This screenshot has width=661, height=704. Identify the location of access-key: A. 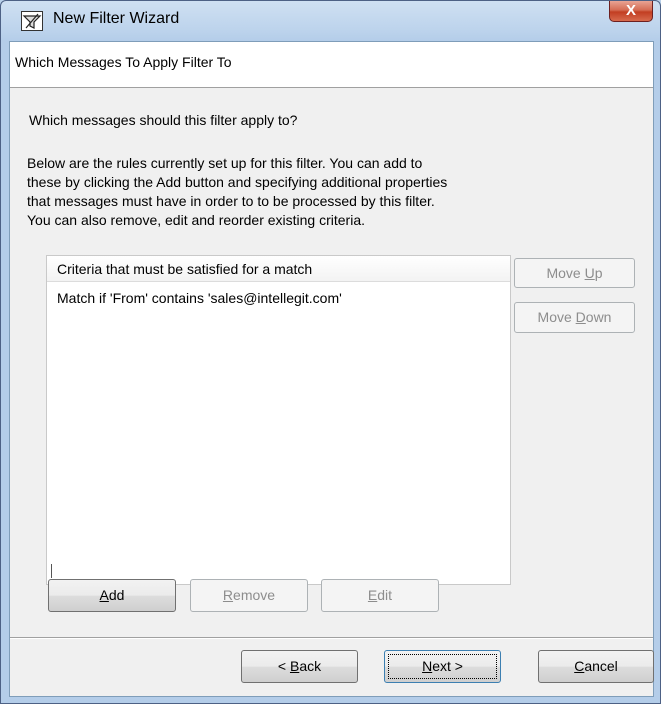
(104, 595).